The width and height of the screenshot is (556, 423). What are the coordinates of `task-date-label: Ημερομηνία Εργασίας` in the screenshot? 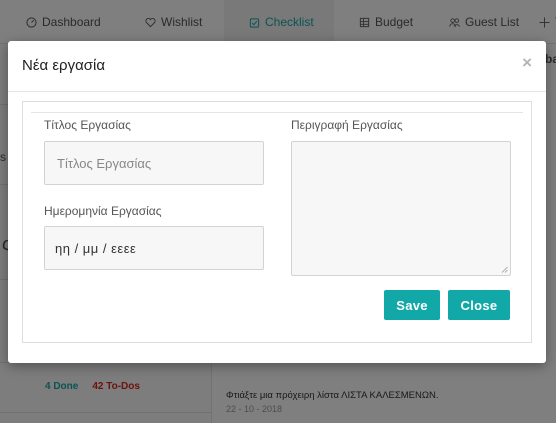 It's located at (103, 211).